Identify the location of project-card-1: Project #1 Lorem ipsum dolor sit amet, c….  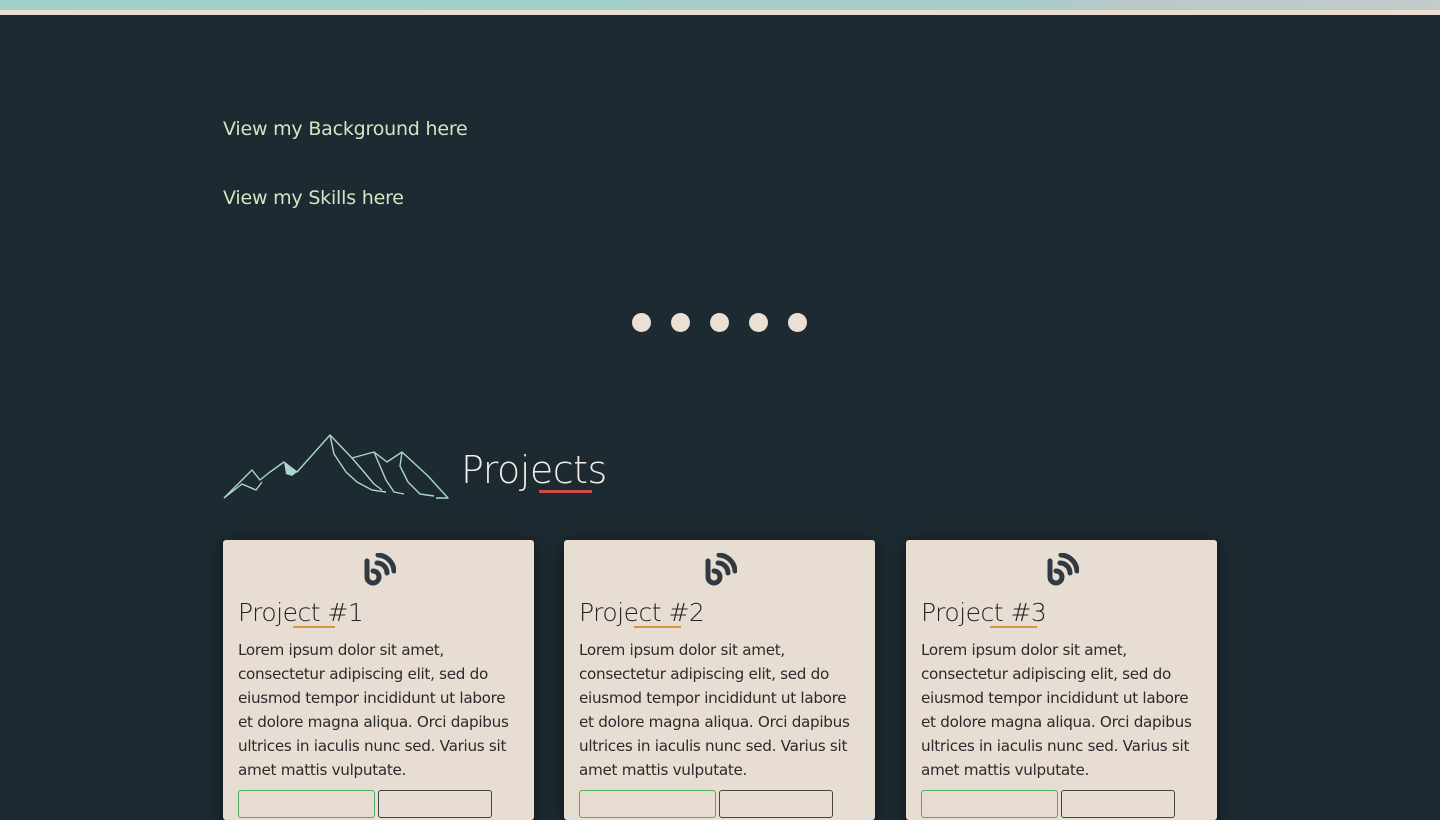
(378, 680).